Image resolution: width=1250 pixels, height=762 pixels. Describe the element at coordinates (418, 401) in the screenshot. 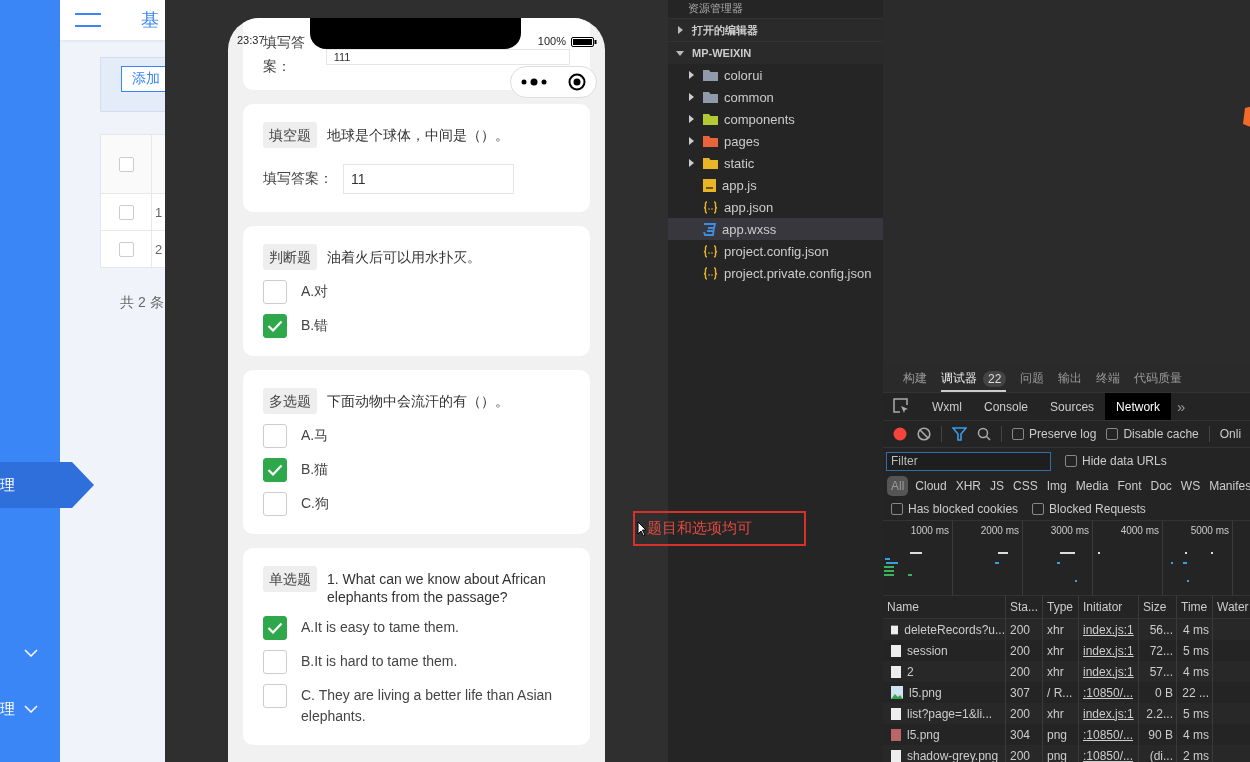

I see `question-text: 下面动物中会流汗的有（）。` at that location.